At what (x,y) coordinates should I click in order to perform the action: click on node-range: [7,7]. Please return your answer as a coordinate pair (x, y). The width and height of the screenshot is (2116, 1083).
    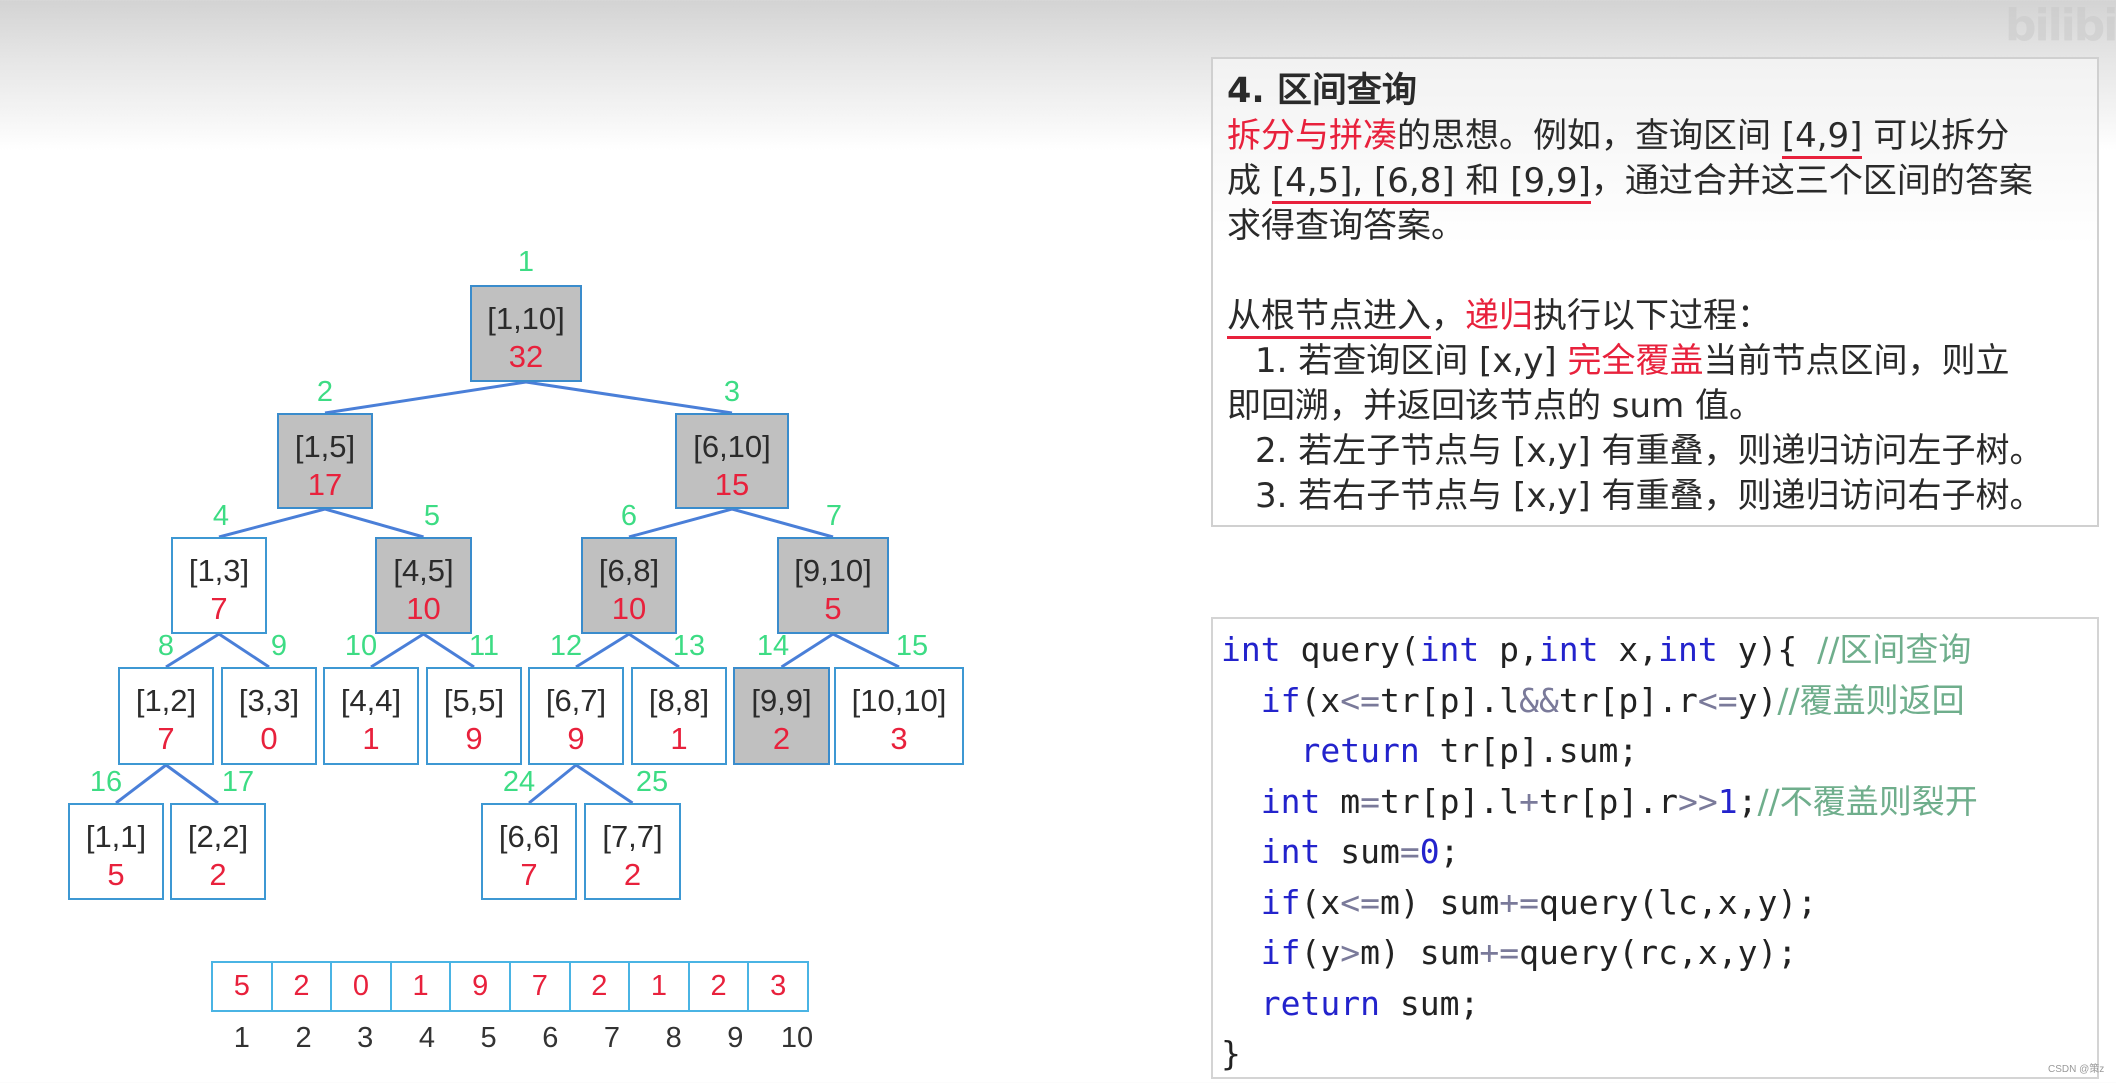
    Looking at the image, I should click on (632, 836).